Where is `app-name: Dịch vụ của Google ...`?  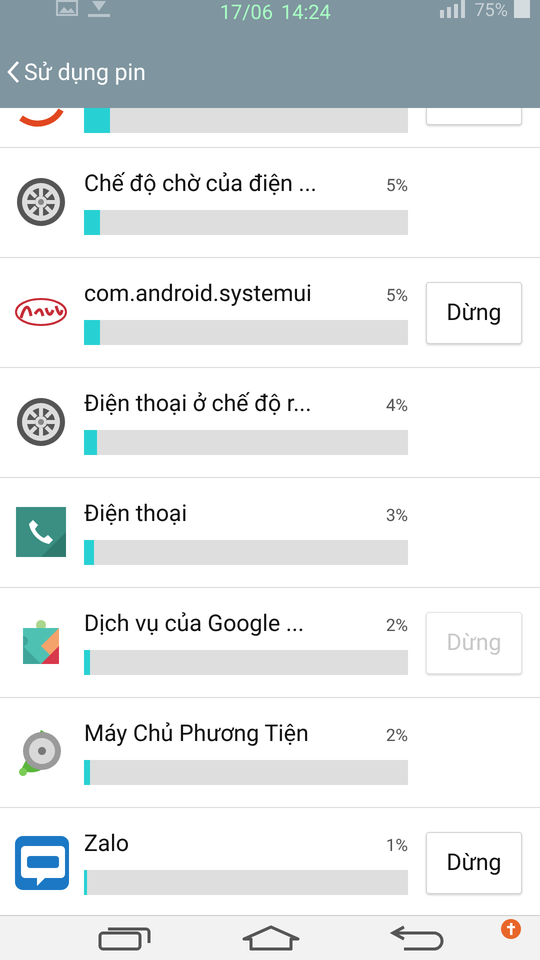 app-name: Dịch vụ của Google ... is located at coordinates (194, 623).